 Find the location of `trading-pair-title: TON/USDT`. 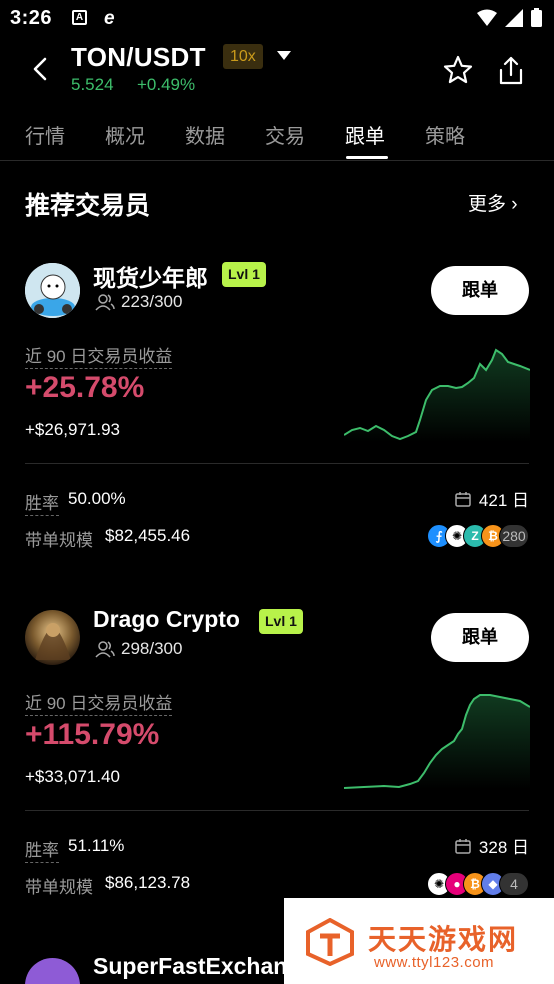

trading-pair-title: TON/USDT is located at coordinates (138, 57).